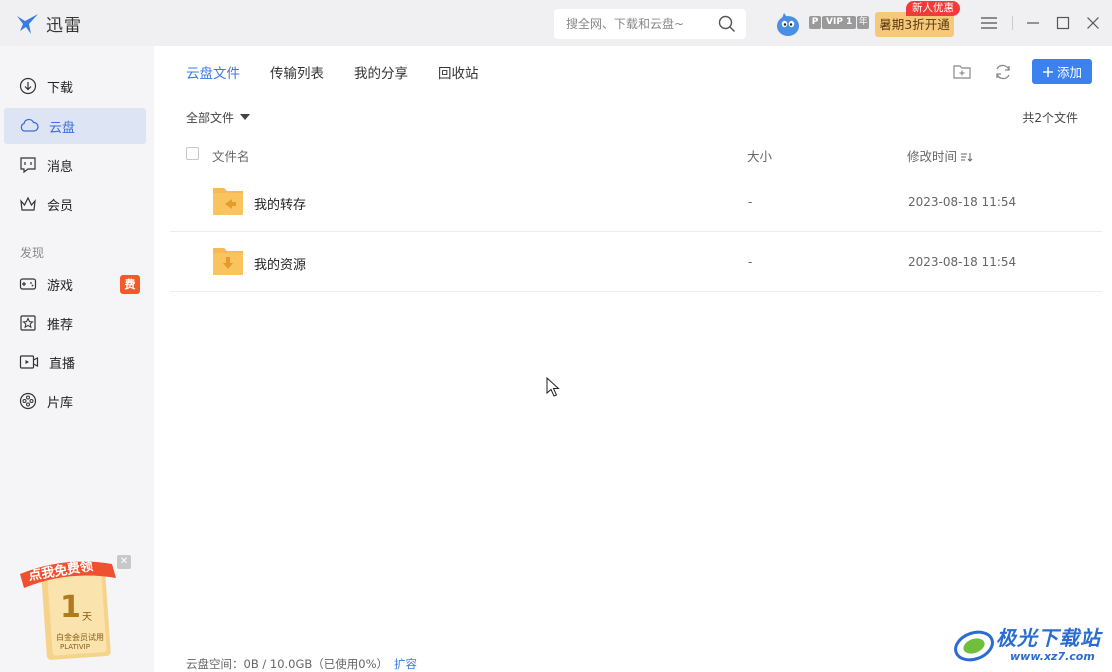 The width and height of the screenshot is (1112, 672). Describe the element at coordinates (228, 201) in the screenshot. I see `folder-transfer-icon` at that location.